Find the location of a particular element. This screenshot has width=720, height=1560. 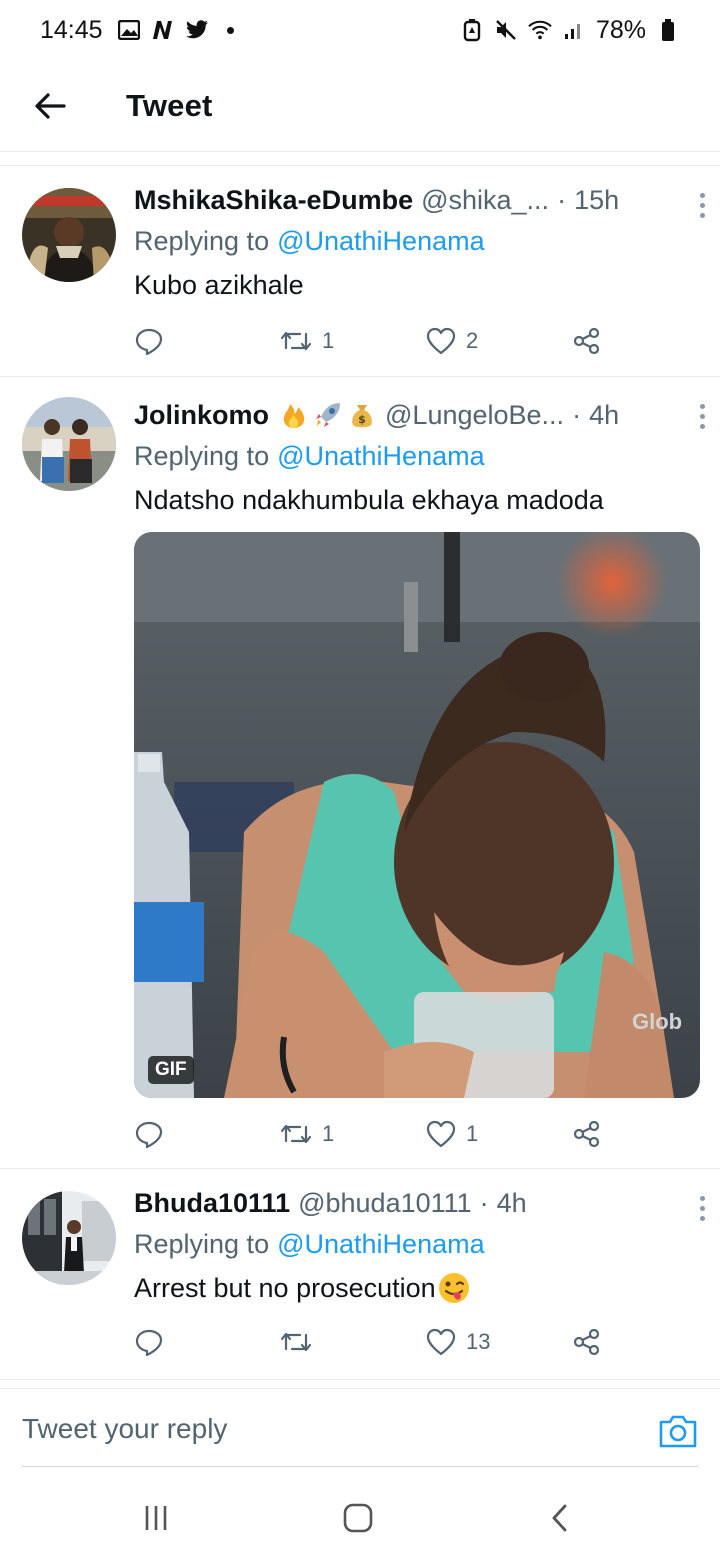

tweet-text: Ndatsho ndakhumbula ekhaya madoda is located at coordinates (369, 499).